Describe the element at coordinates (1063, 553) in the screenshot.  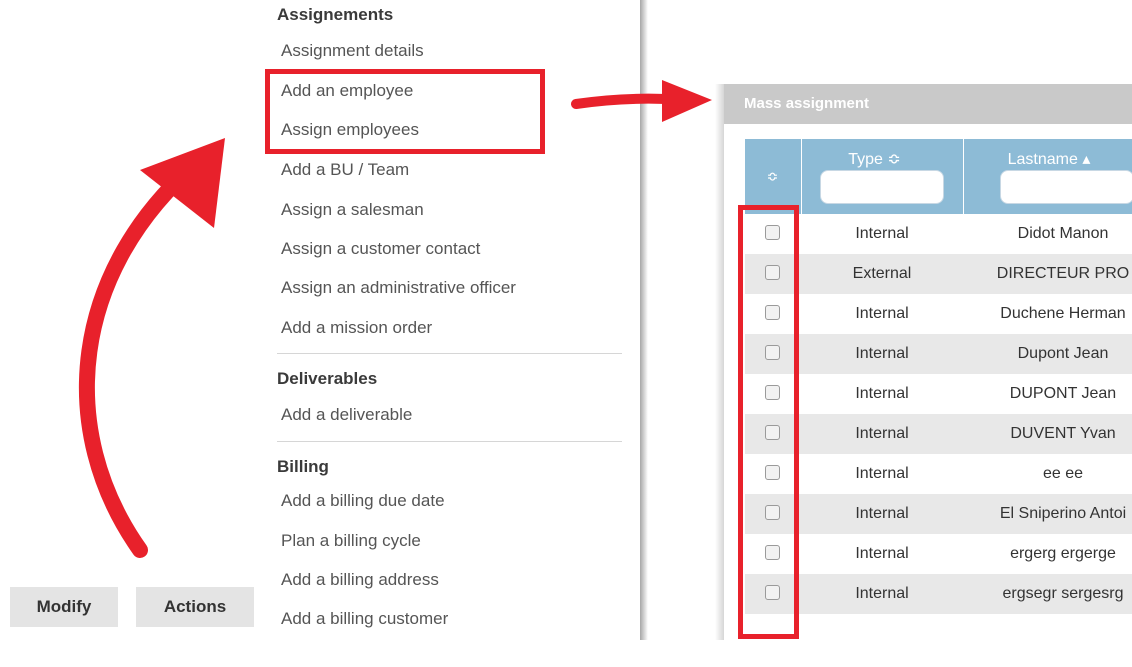
I see `cell-lastname: ergerg ergerge` at that location.